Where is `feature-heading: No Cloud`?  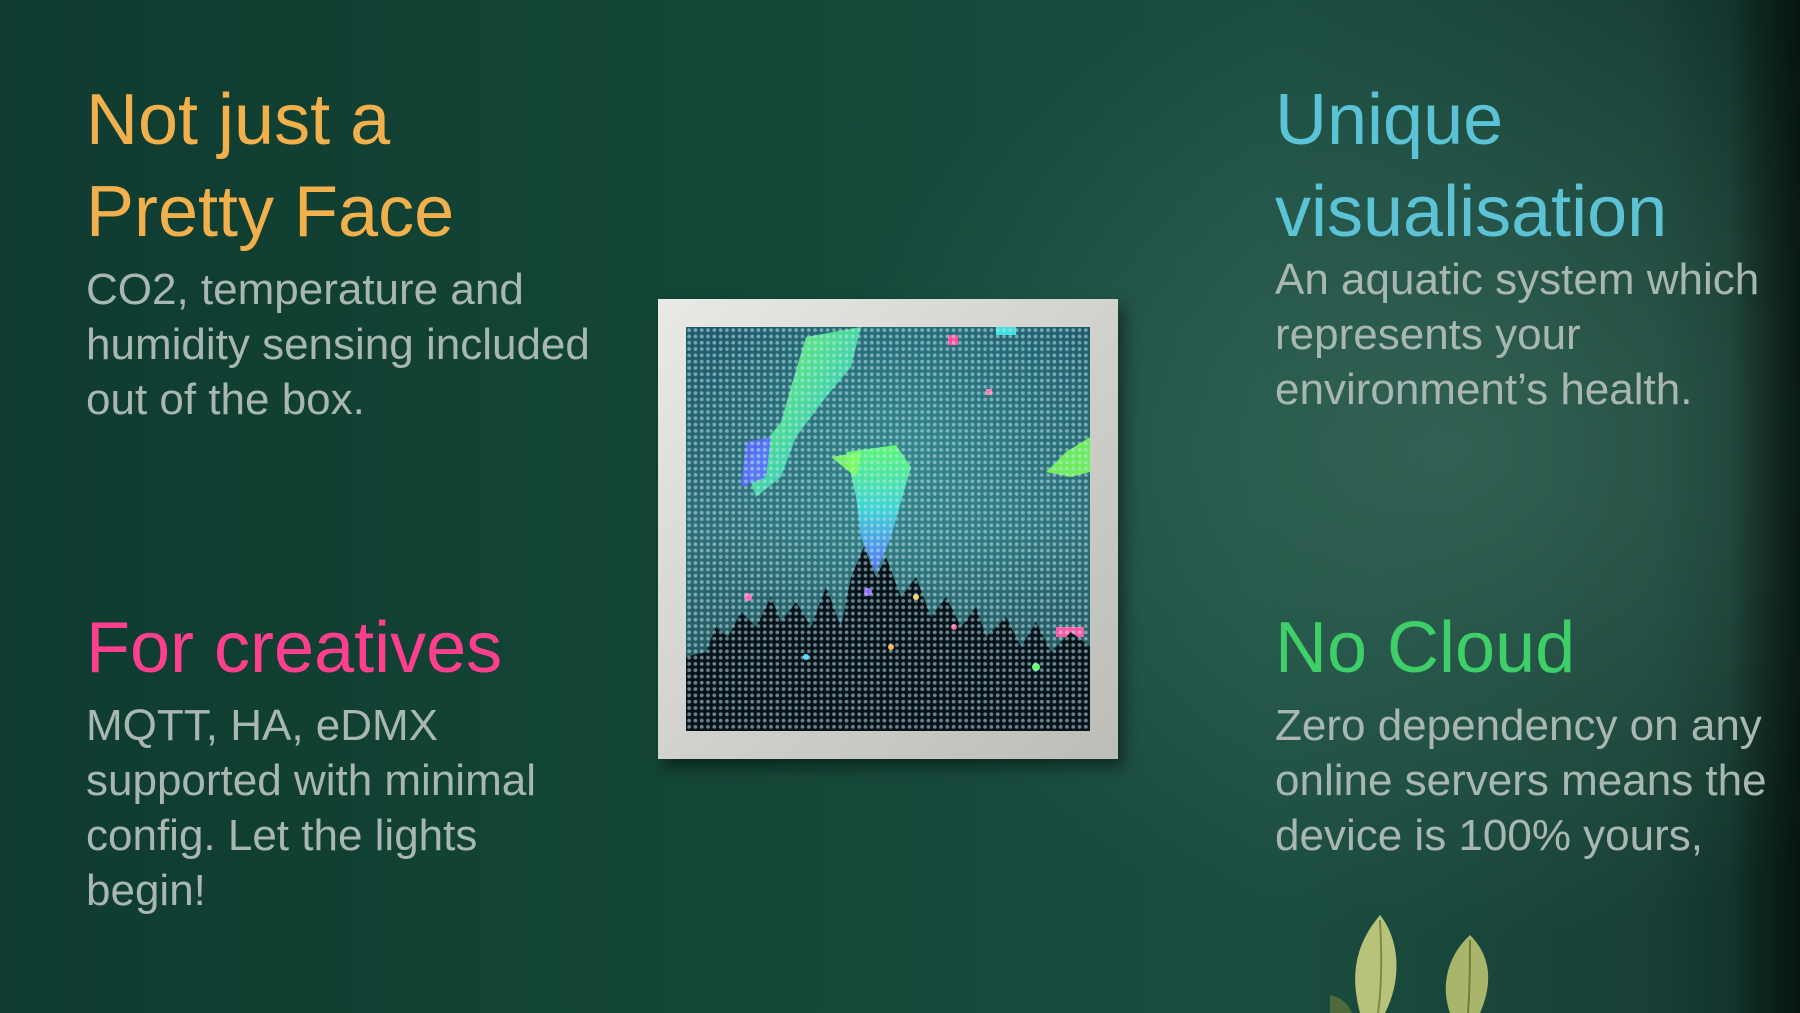
feature-heading: No Cloud is located at coordinates (1425, 648).